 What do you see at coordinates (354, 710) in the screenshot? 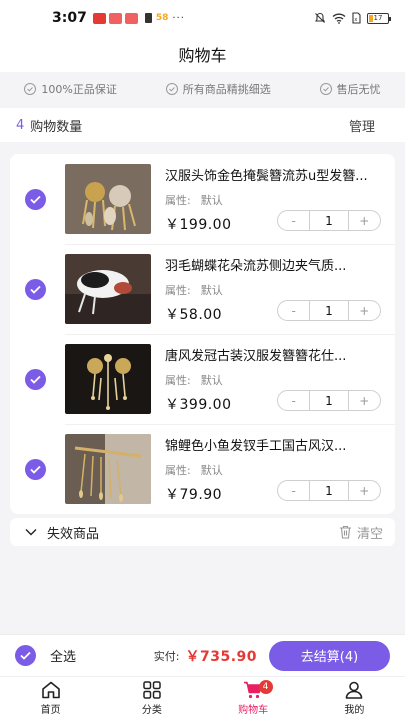
I see `tab-label: 我的` at bounding box center [354, 710].